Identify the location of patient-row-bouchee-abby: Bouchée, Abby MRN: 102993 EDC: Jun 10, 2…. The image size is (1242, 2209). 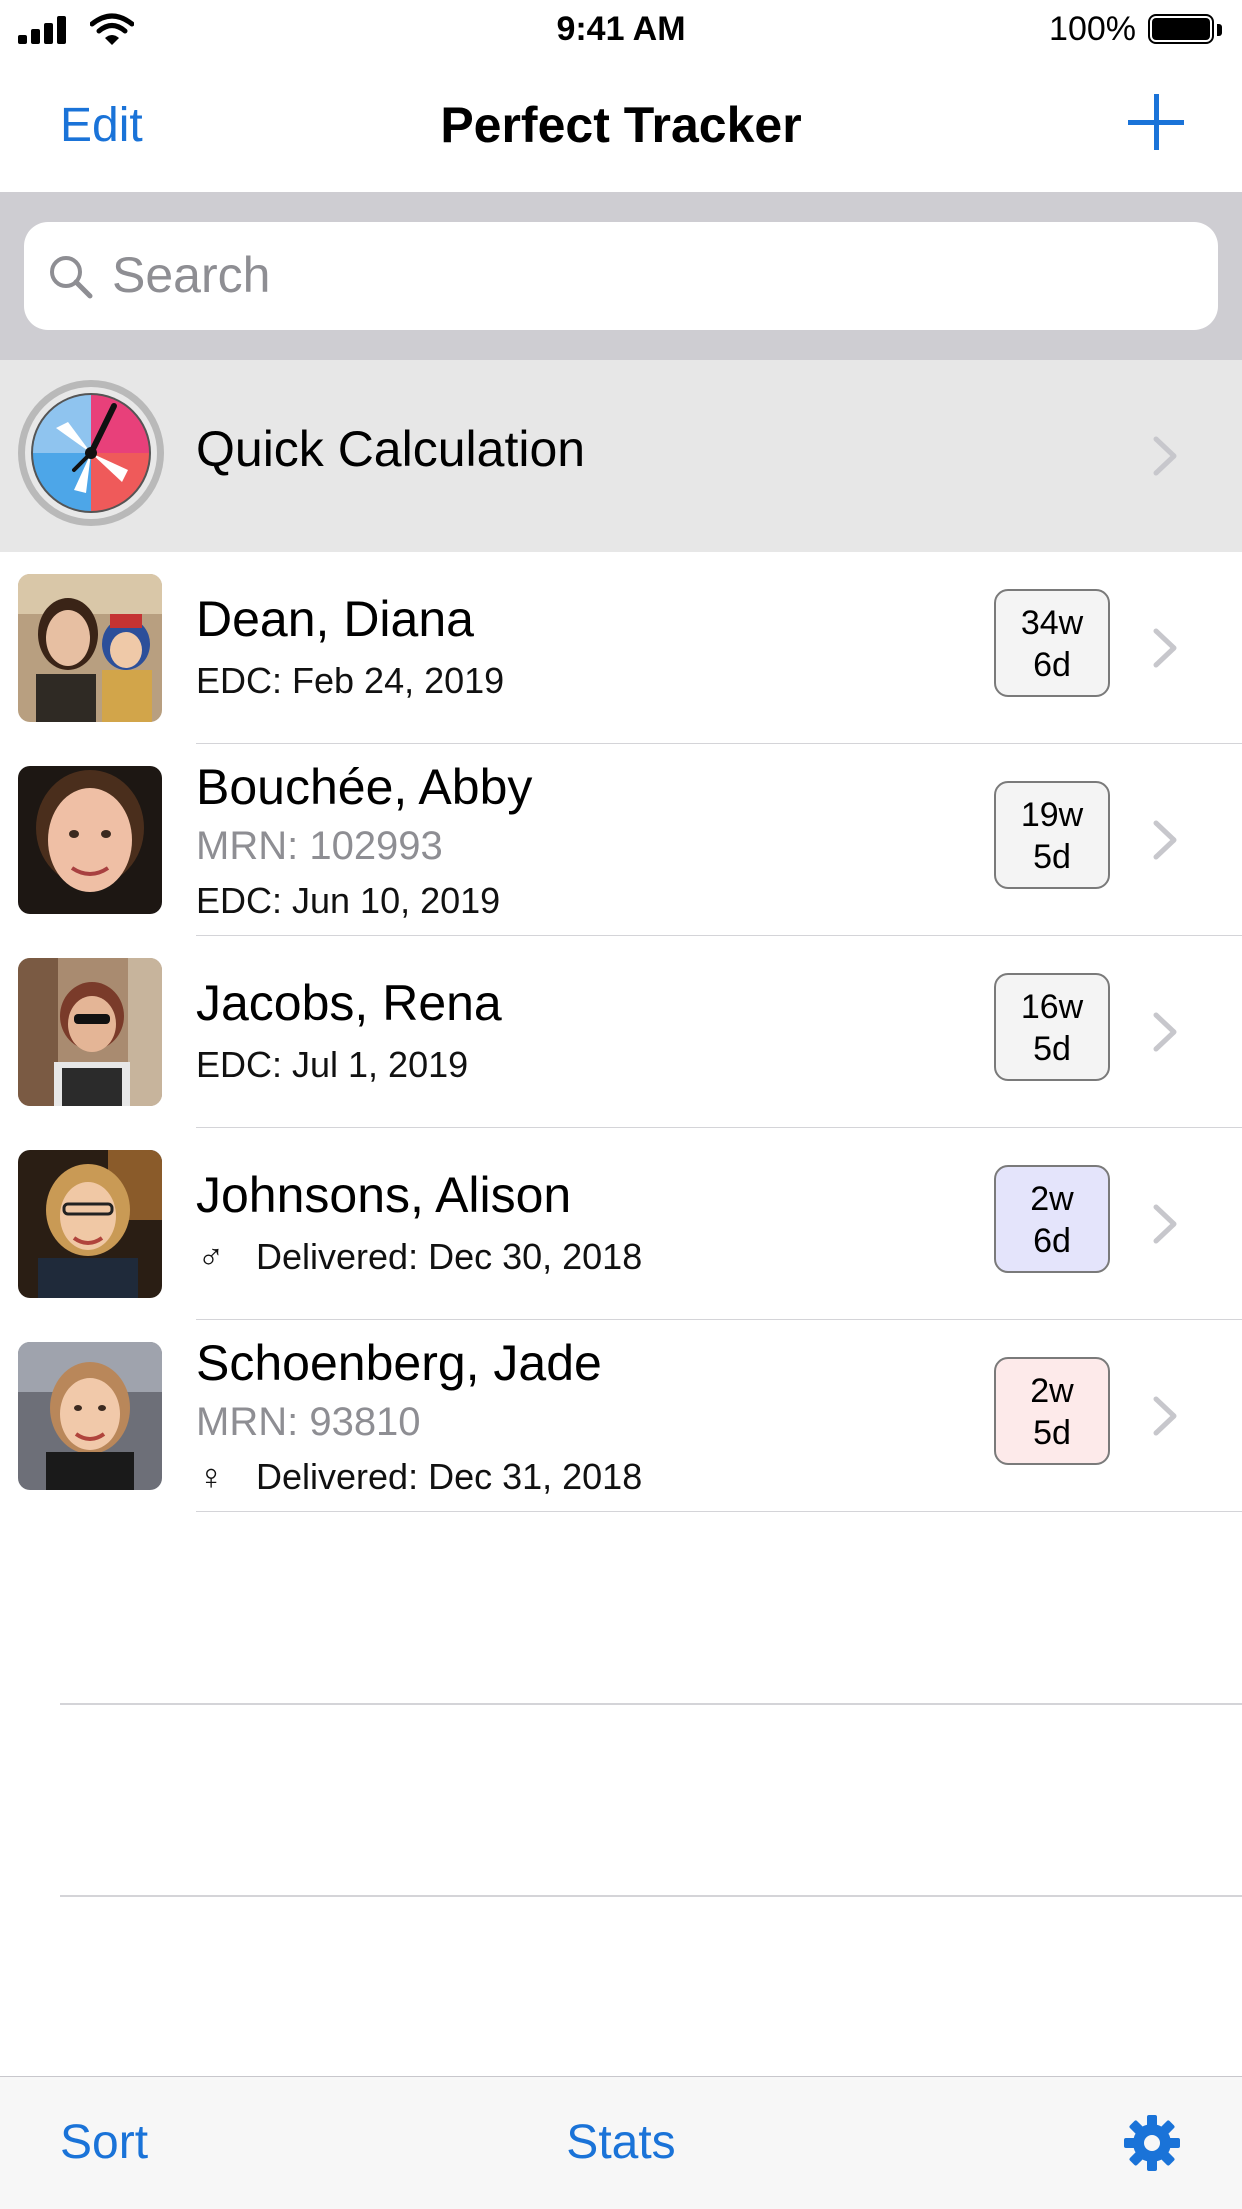
(621, 840).